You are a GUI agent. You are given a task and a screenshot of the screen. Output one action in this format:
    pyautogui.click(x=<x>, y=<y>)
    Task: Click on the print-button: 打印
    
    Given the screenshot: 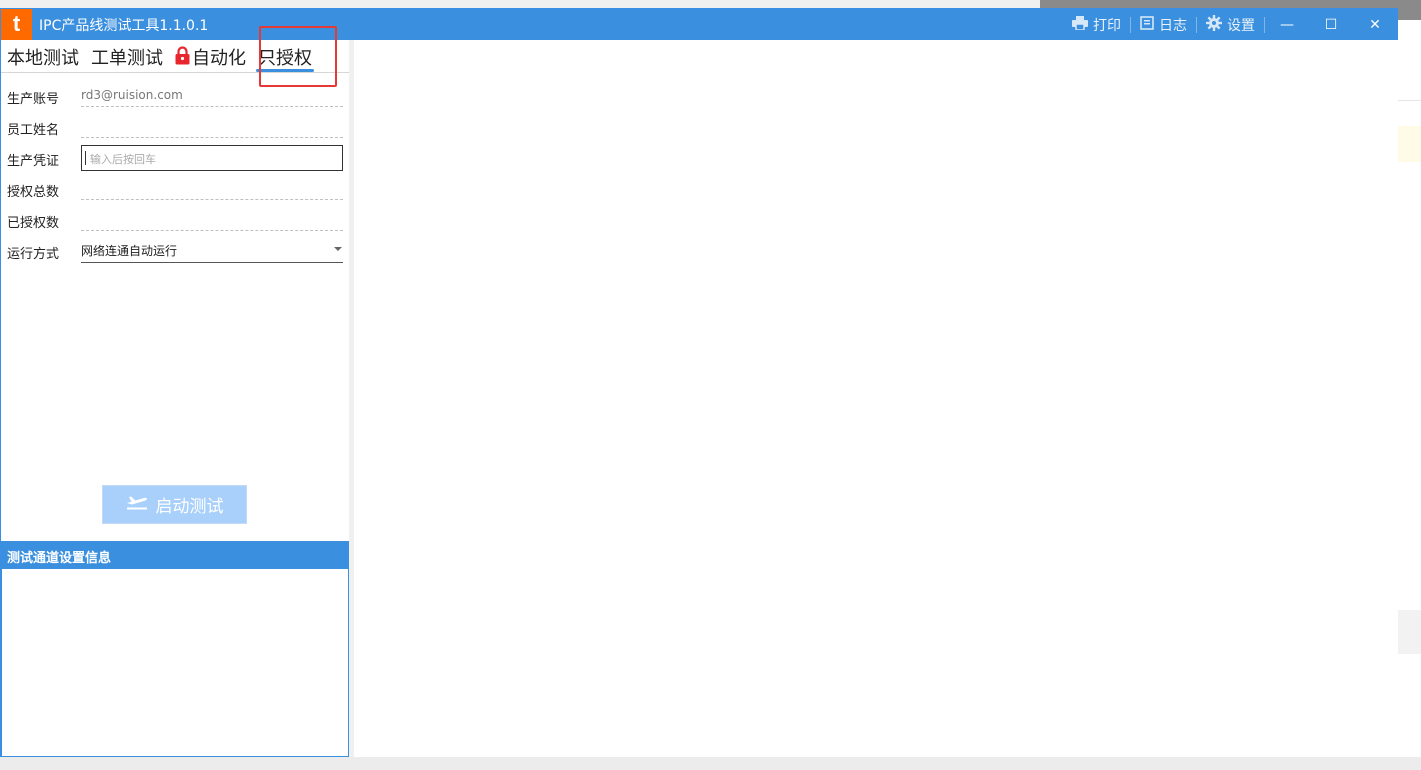 What is the action you would take?
    pyautogui.click(x=1096, y=24)
    